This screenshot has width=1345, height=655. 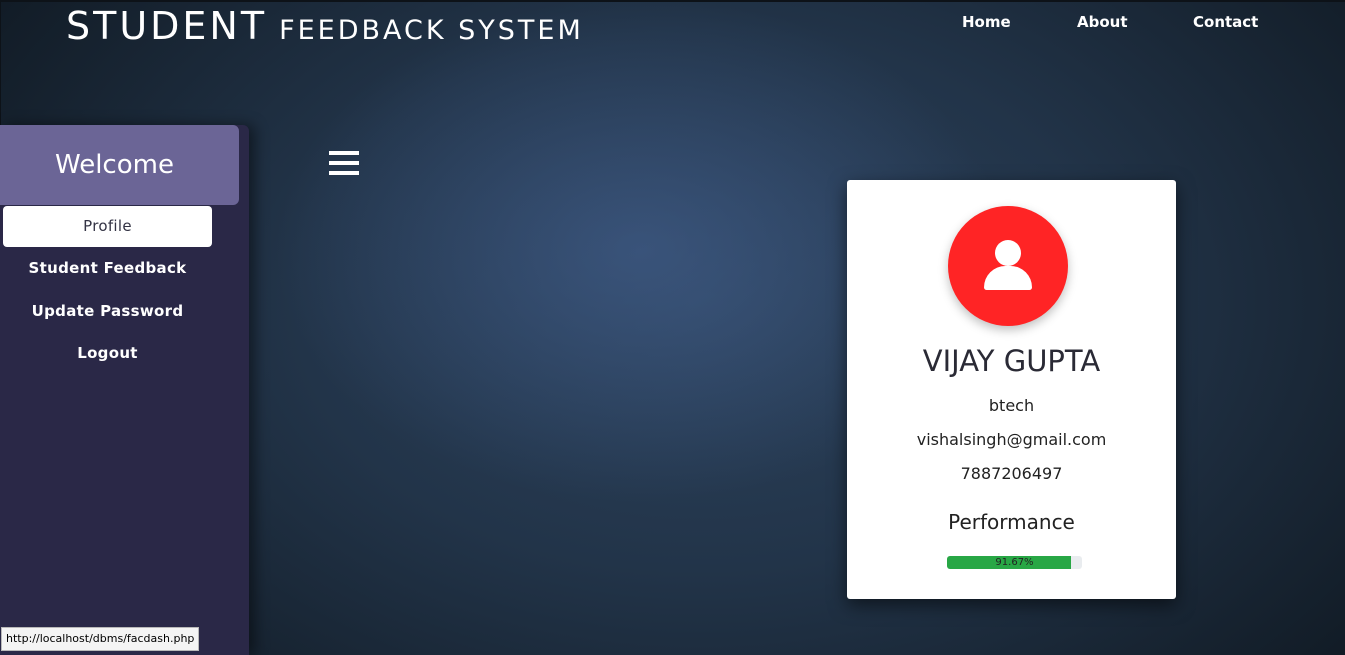 What do you see at coordinates (100, 639) in the screenshot?
I see `status-bar-url: http://localhost/dbms/facdash.php` at bounding box center [100, 639].